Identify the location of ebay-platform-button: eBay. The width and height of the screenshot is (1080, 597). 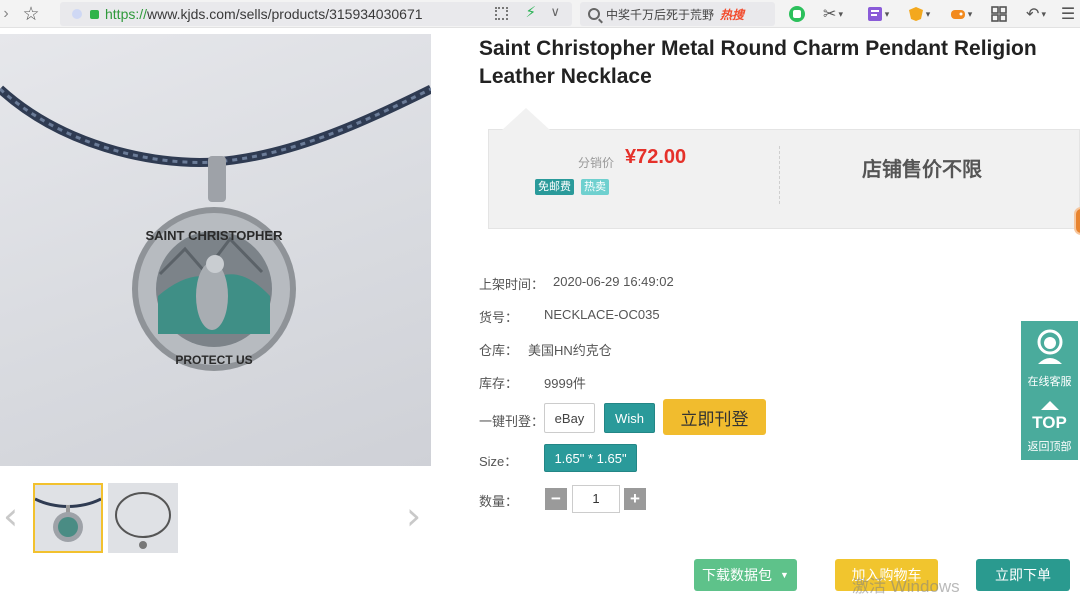
(569, 418).